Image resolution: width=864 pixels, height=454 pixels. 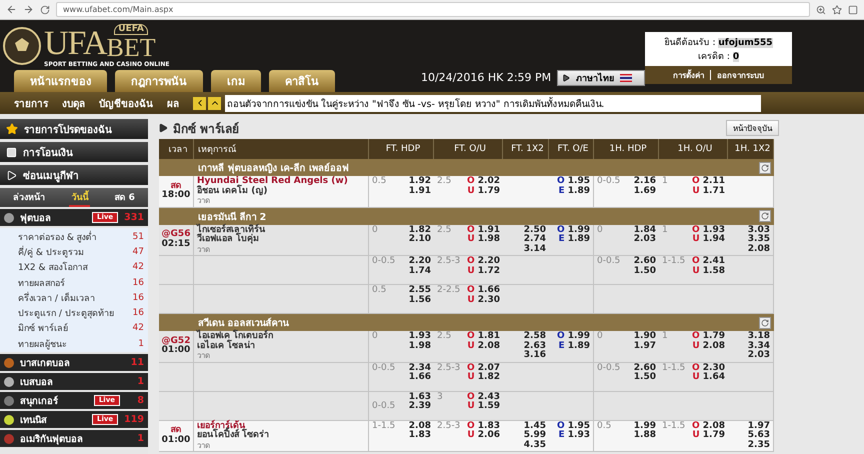 What do you see at coordinates (419, 435) in the screenshot?
I see `odds-value: 1.83` at bounding box center [419, 435].